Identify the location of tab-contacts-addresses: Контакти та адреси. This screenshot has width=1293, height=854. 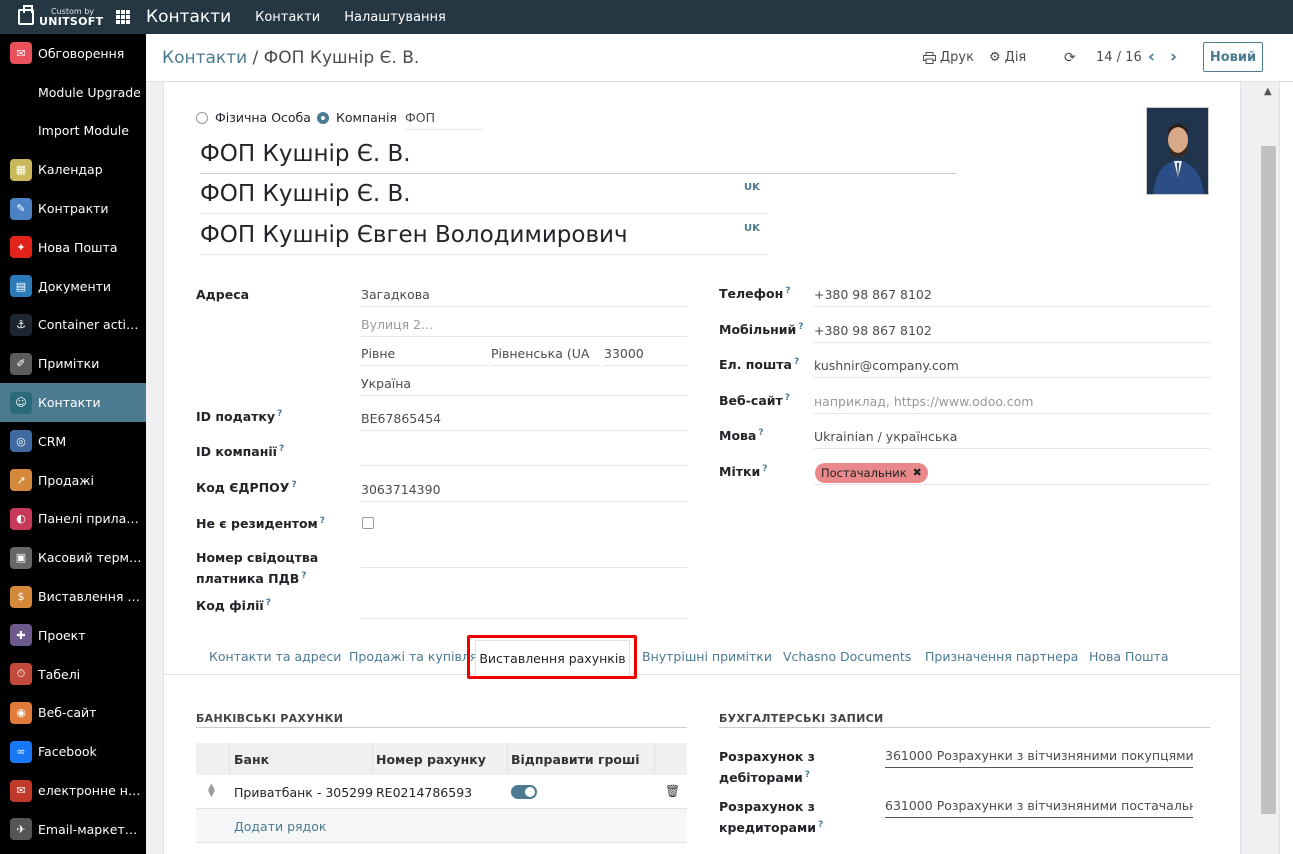
(275, 656).